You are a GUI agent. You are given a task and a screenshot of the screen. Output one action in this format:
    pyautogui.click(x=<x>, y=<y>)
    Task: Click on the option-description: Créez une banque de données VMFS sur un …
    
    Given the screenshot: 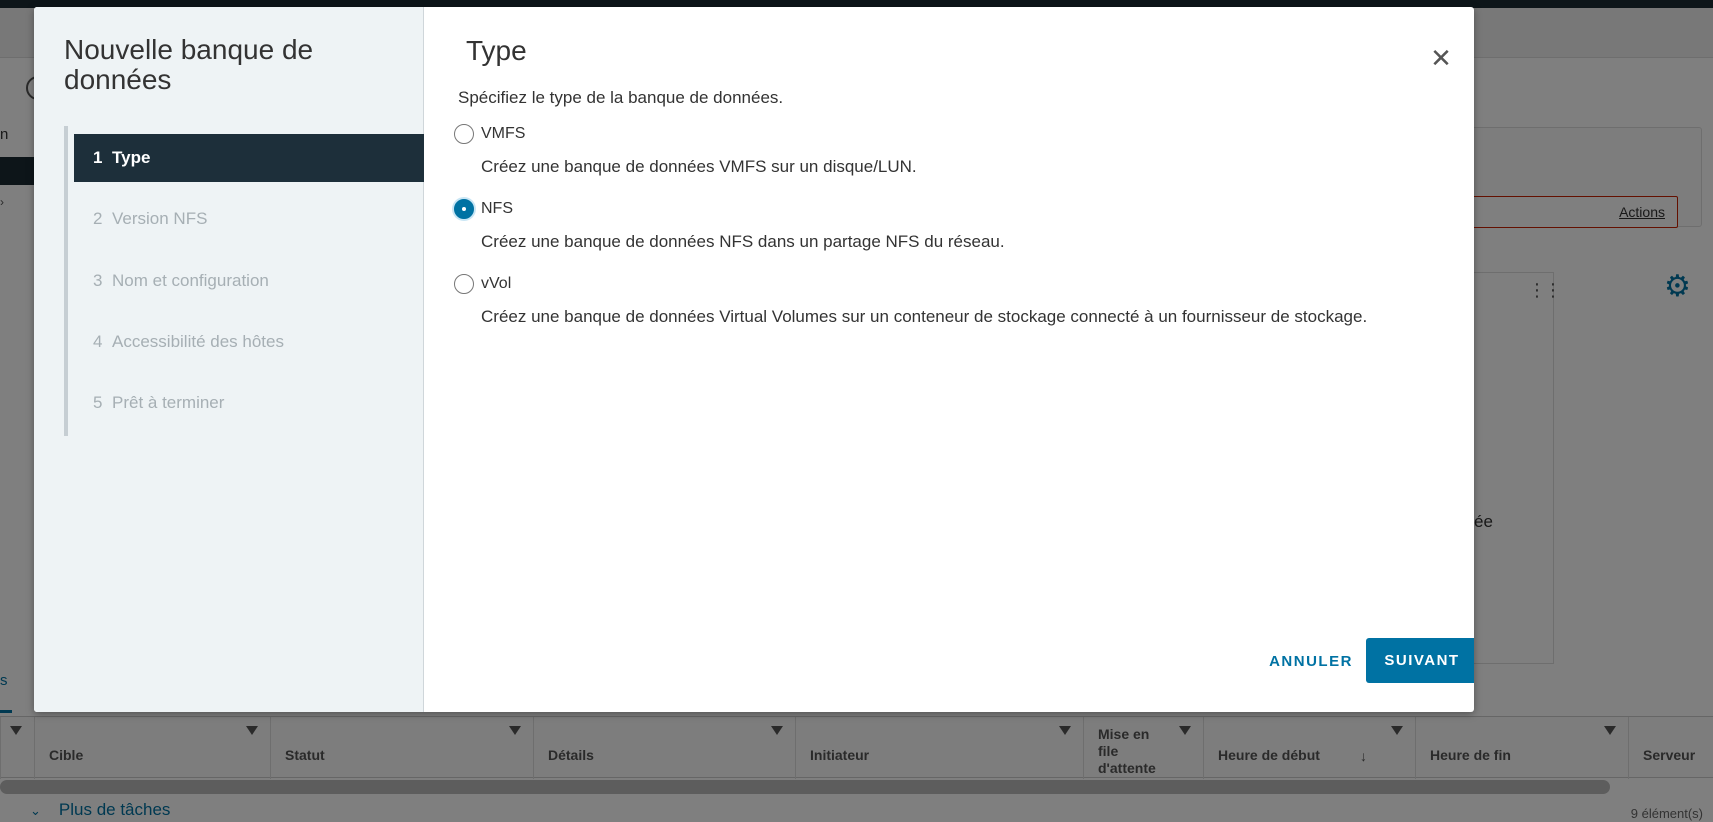 What is the action you would take?
    pyautogui.click(x=699, y=166)
    